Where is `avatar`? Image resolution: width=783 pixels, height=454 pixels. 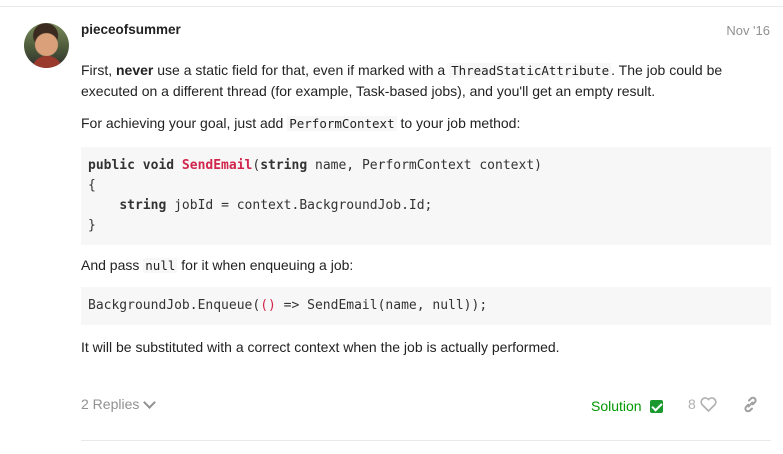 avatar is located at coordinates (46, 45).